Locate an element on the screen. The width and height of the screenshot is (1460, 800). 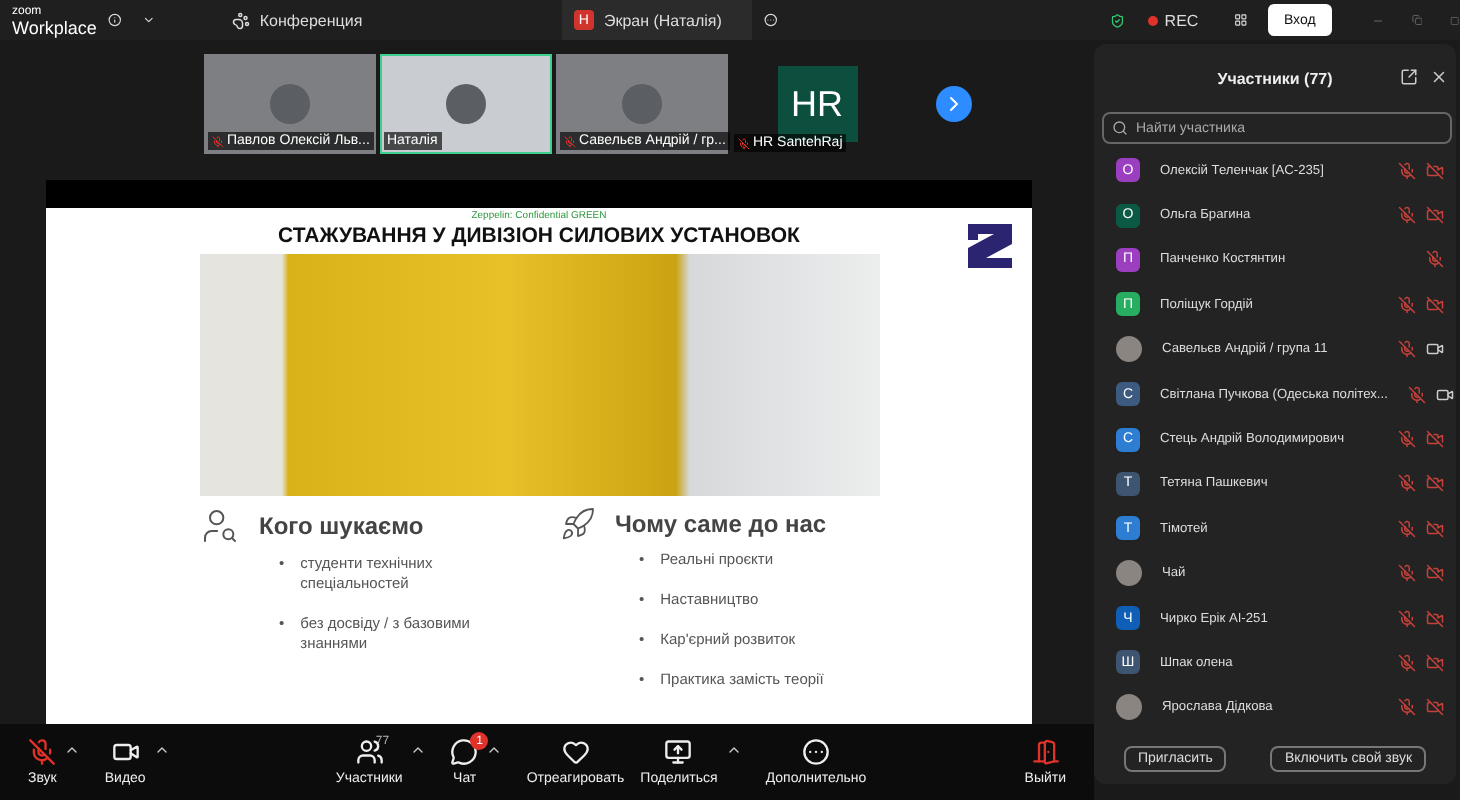
chat-bubble-icon is located at coordinates (464, 752).